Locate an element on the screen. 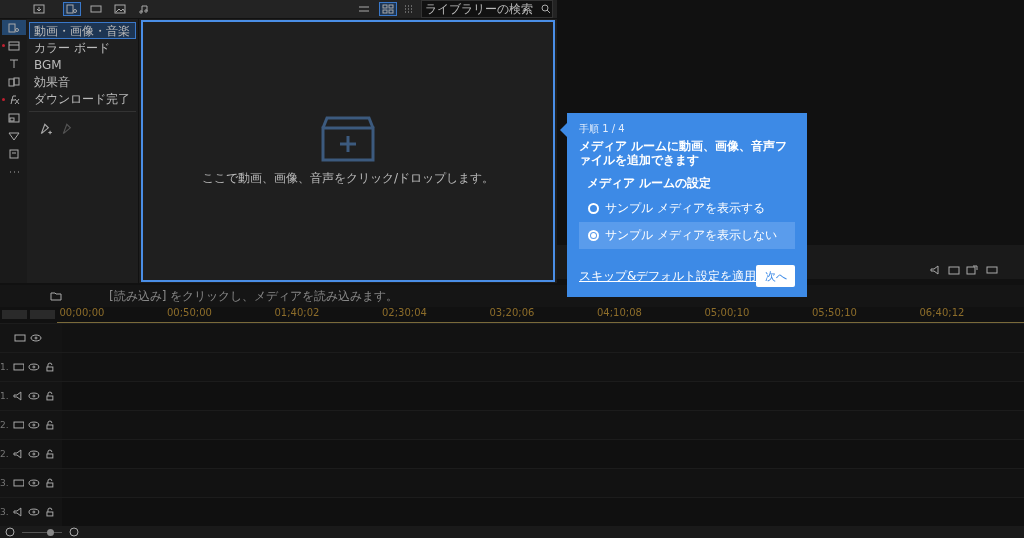  search-field: ライブラリーの検索 is located at coordinates (487, 9).